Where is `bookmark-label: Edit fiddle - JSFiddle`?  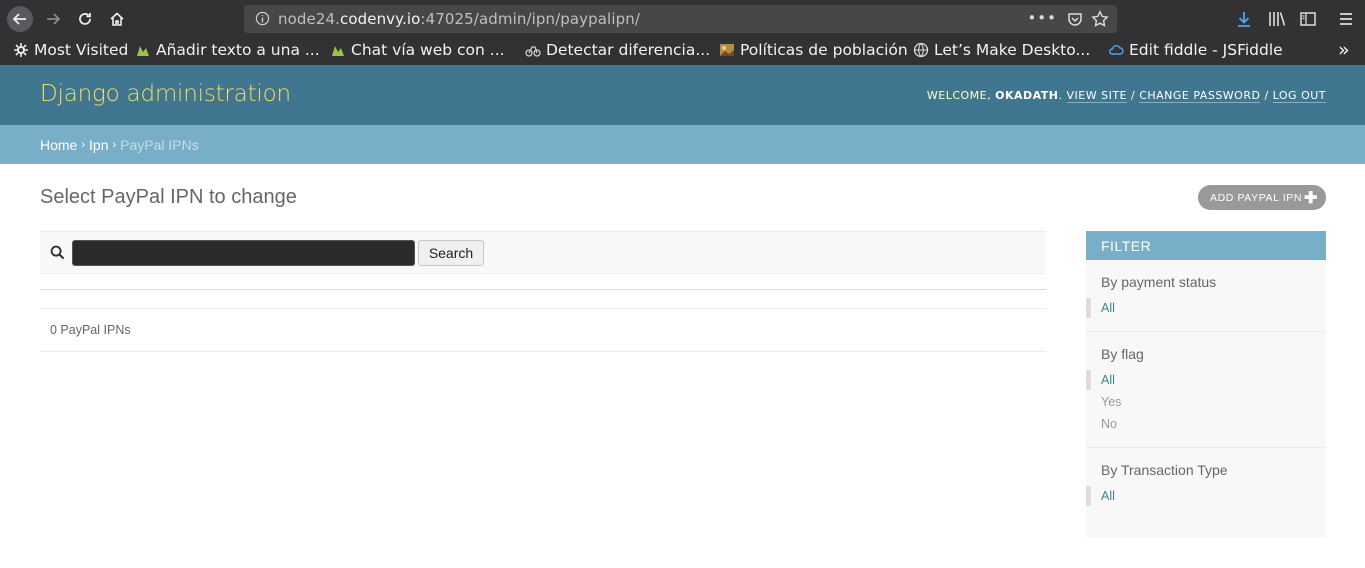 bookmark-label: Edit fiddle - JSFiddle is located at coordinates (1206, 50).